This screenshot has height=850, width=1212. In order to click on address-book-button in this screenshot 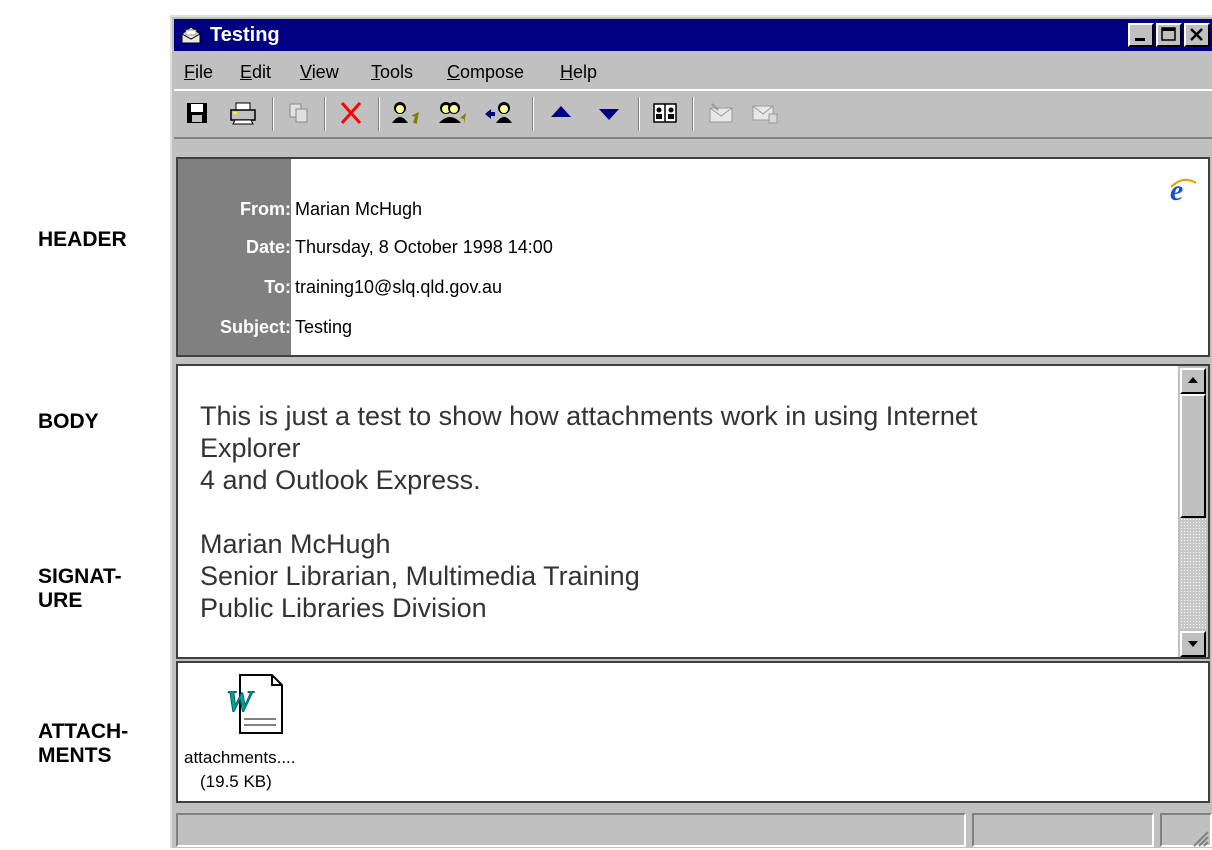, I will do `click(665, 113)`.